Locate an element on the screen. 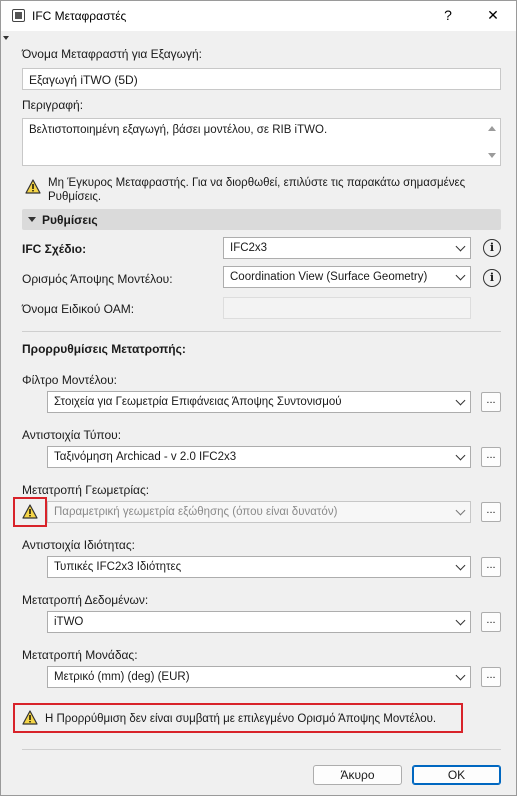 The image size is (517, 796). type-mapping-select: Ταξινόμηση Archicad - v 2.0 IFC2x3 is located at coordinates (259, 457).